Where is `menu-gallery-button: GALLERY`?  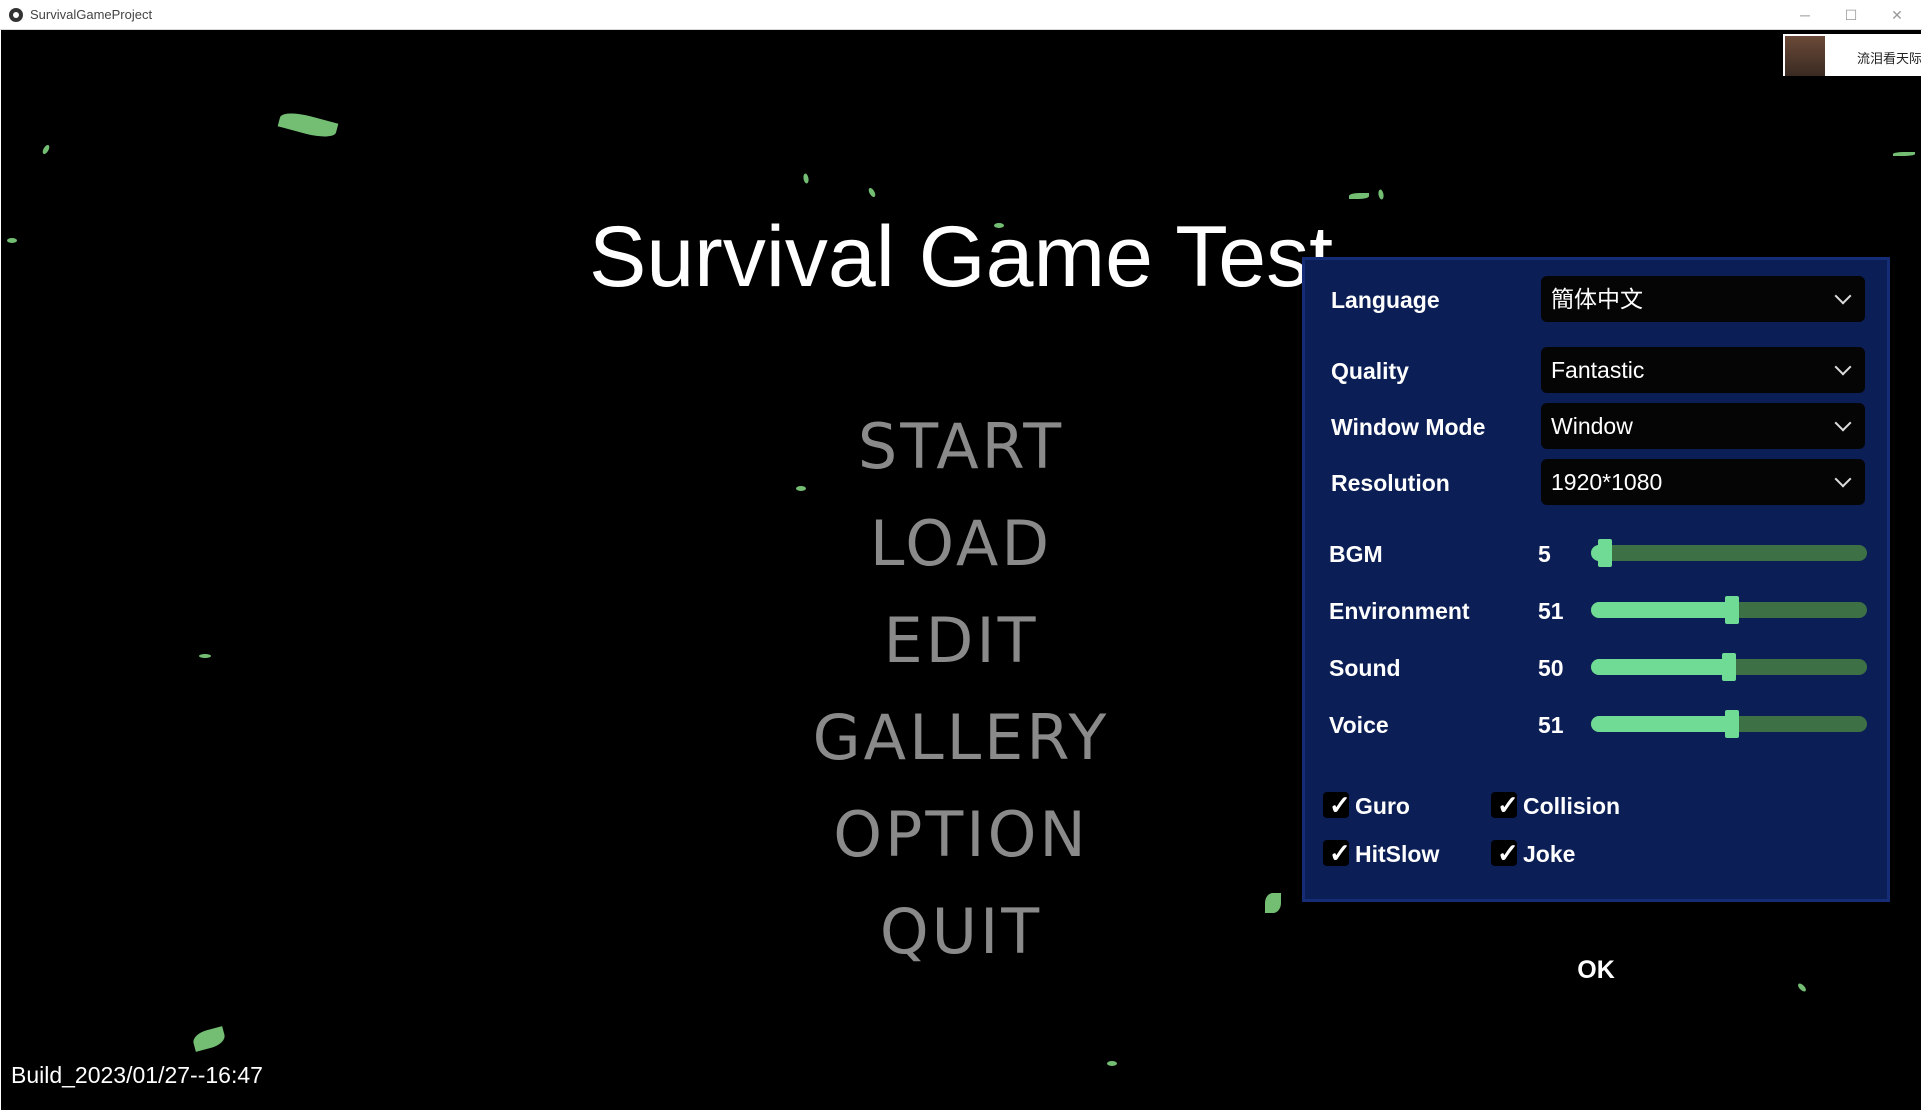 menu-gallery-button: GALLERY is located at coordinates (961, 738).